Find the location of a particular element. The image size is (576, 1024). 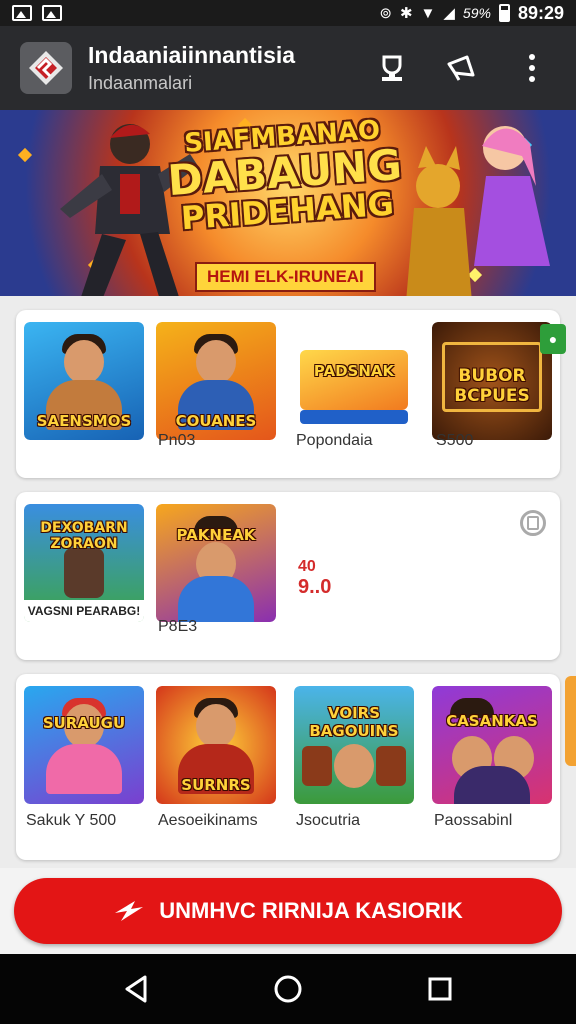

system-nav-bar is located at coordinates (288, 989).